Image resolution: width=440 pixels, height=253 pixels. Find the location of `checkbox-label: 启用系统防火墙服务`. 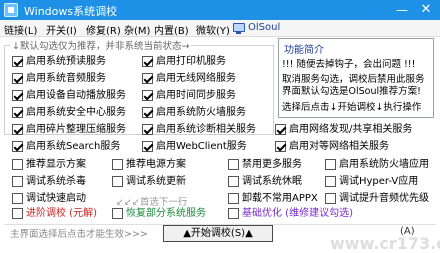

checkbox-label: 启用系统防火墙服务 is located at coordinates (201, 112).